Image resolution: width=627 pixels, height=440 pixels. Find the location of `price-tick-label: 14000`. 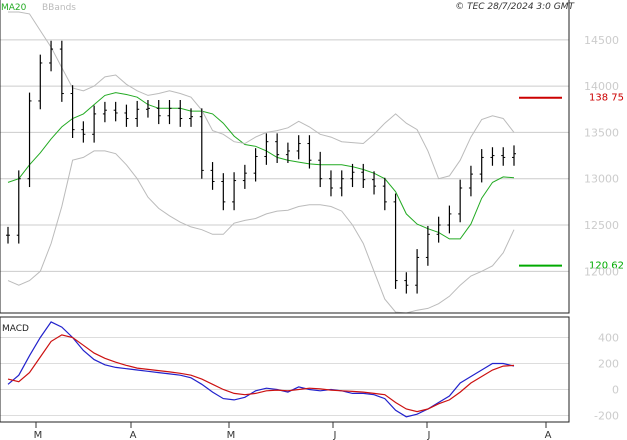

price-tick-label: 14000 is located at coordinates (601, 86).